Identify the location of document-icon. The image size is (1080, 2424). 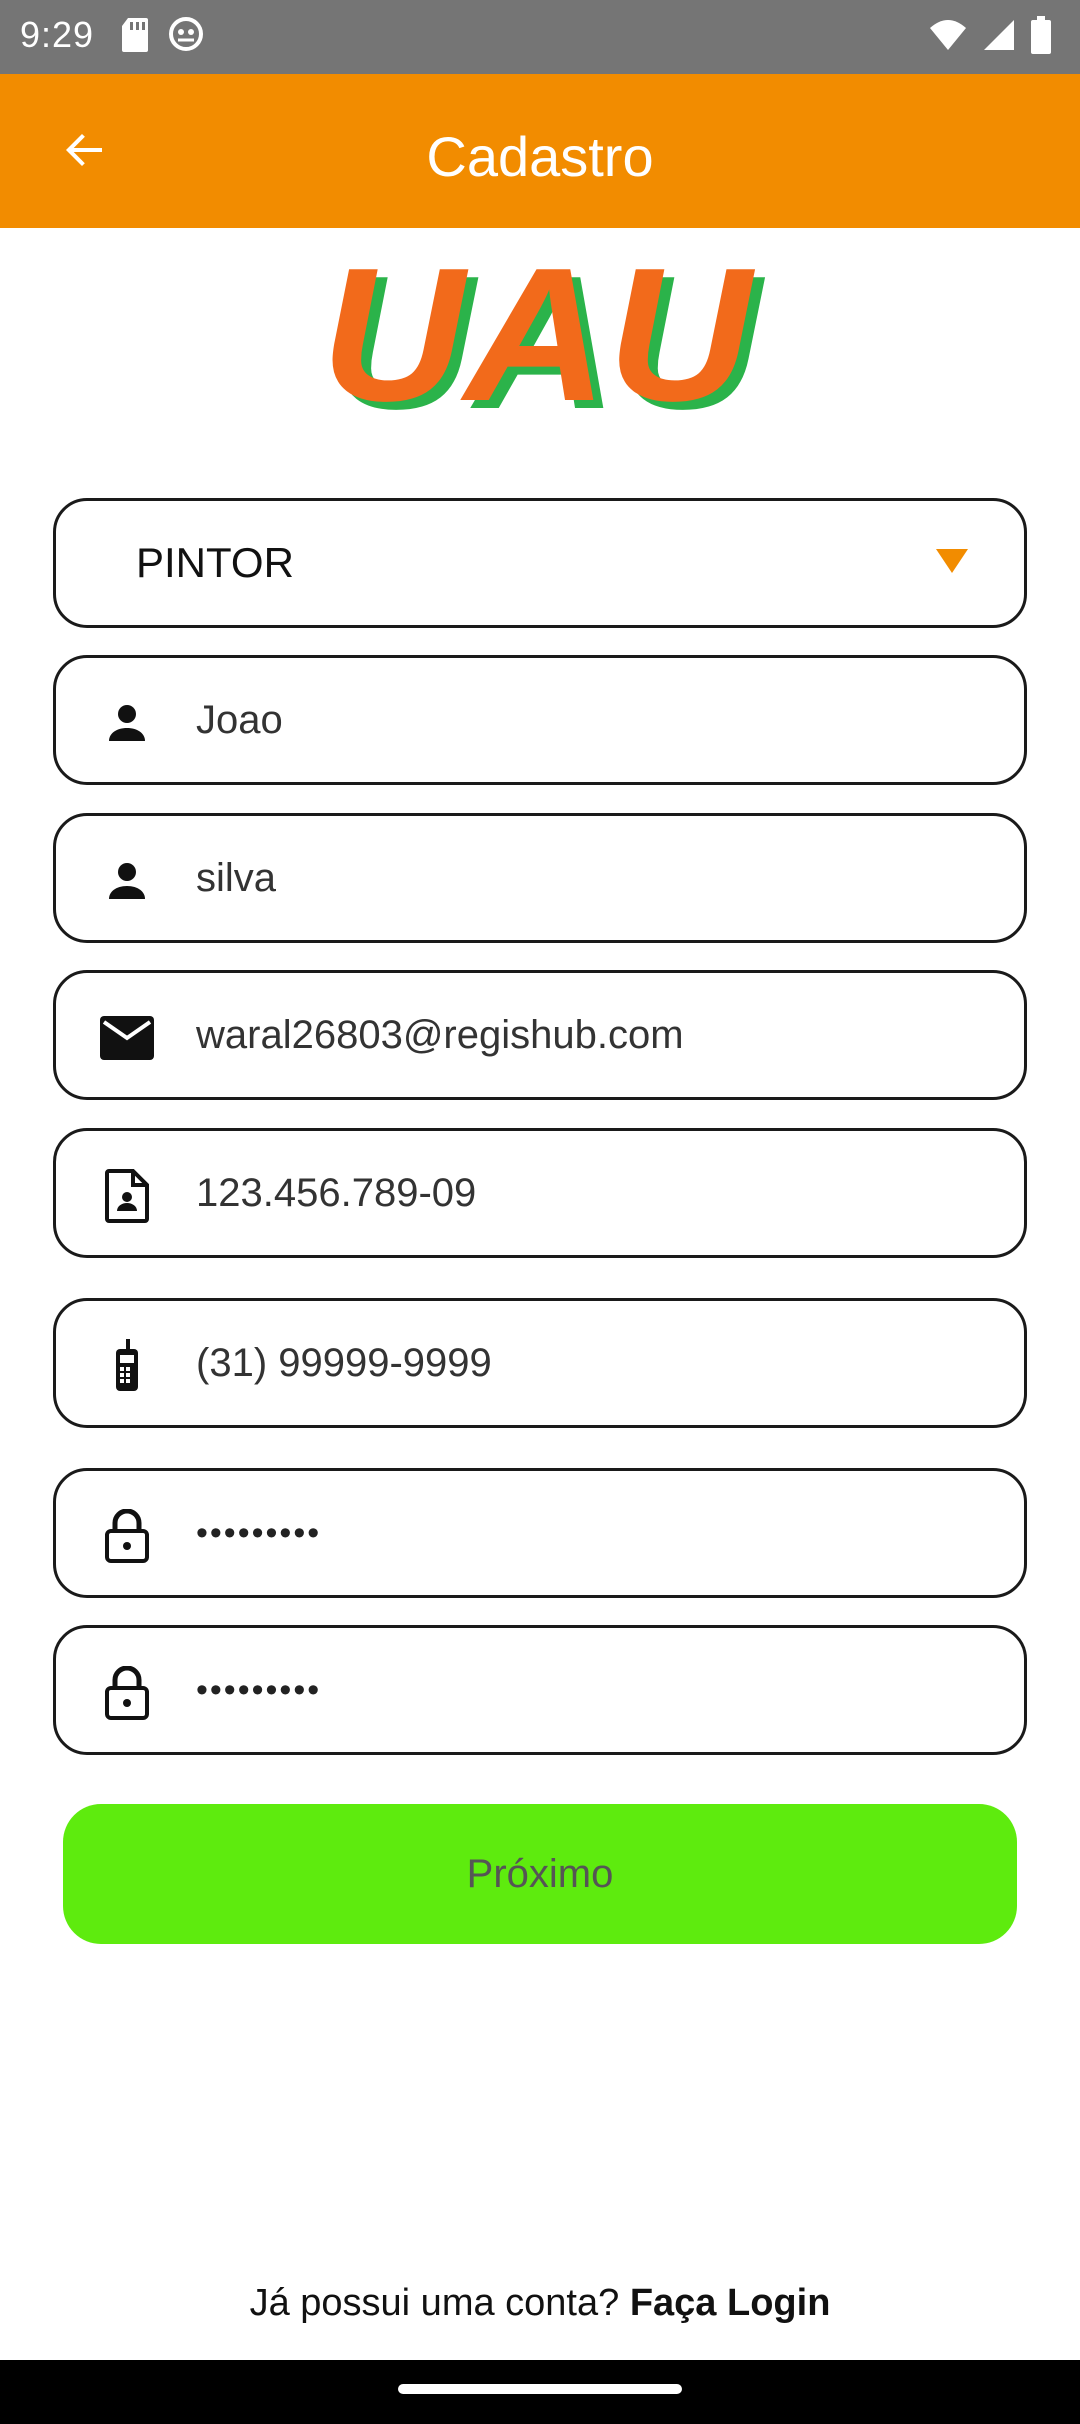
(127, 1196).